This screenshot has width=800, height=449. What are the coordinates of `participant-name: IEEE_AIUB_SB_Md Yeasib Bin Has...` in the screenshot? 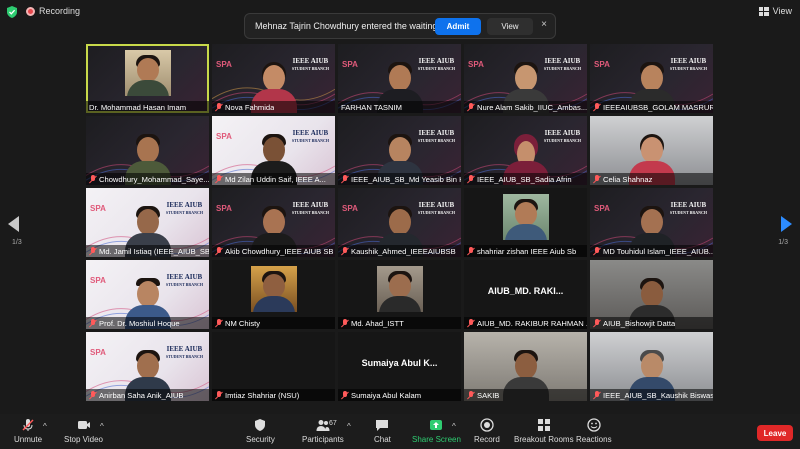 It's located at (406, 179).